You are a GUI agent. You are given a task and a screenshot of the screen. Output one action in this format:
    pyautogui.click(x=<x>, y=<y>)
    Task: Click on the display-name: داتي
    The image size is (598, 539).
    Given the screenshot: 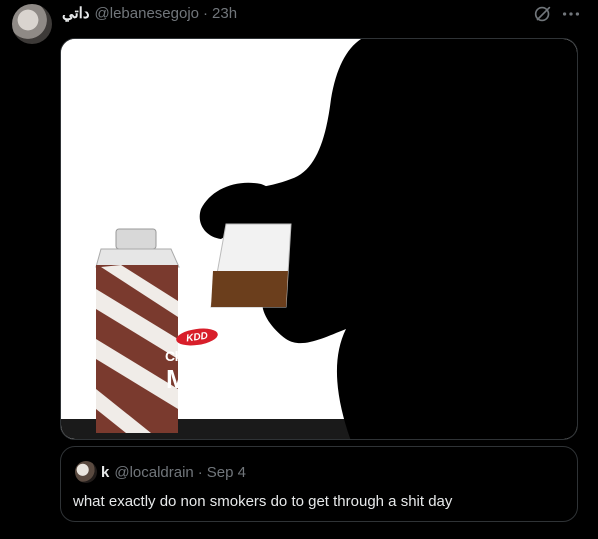 What is the action you would take?
    pyautogui.click(x=76, y=13)
    